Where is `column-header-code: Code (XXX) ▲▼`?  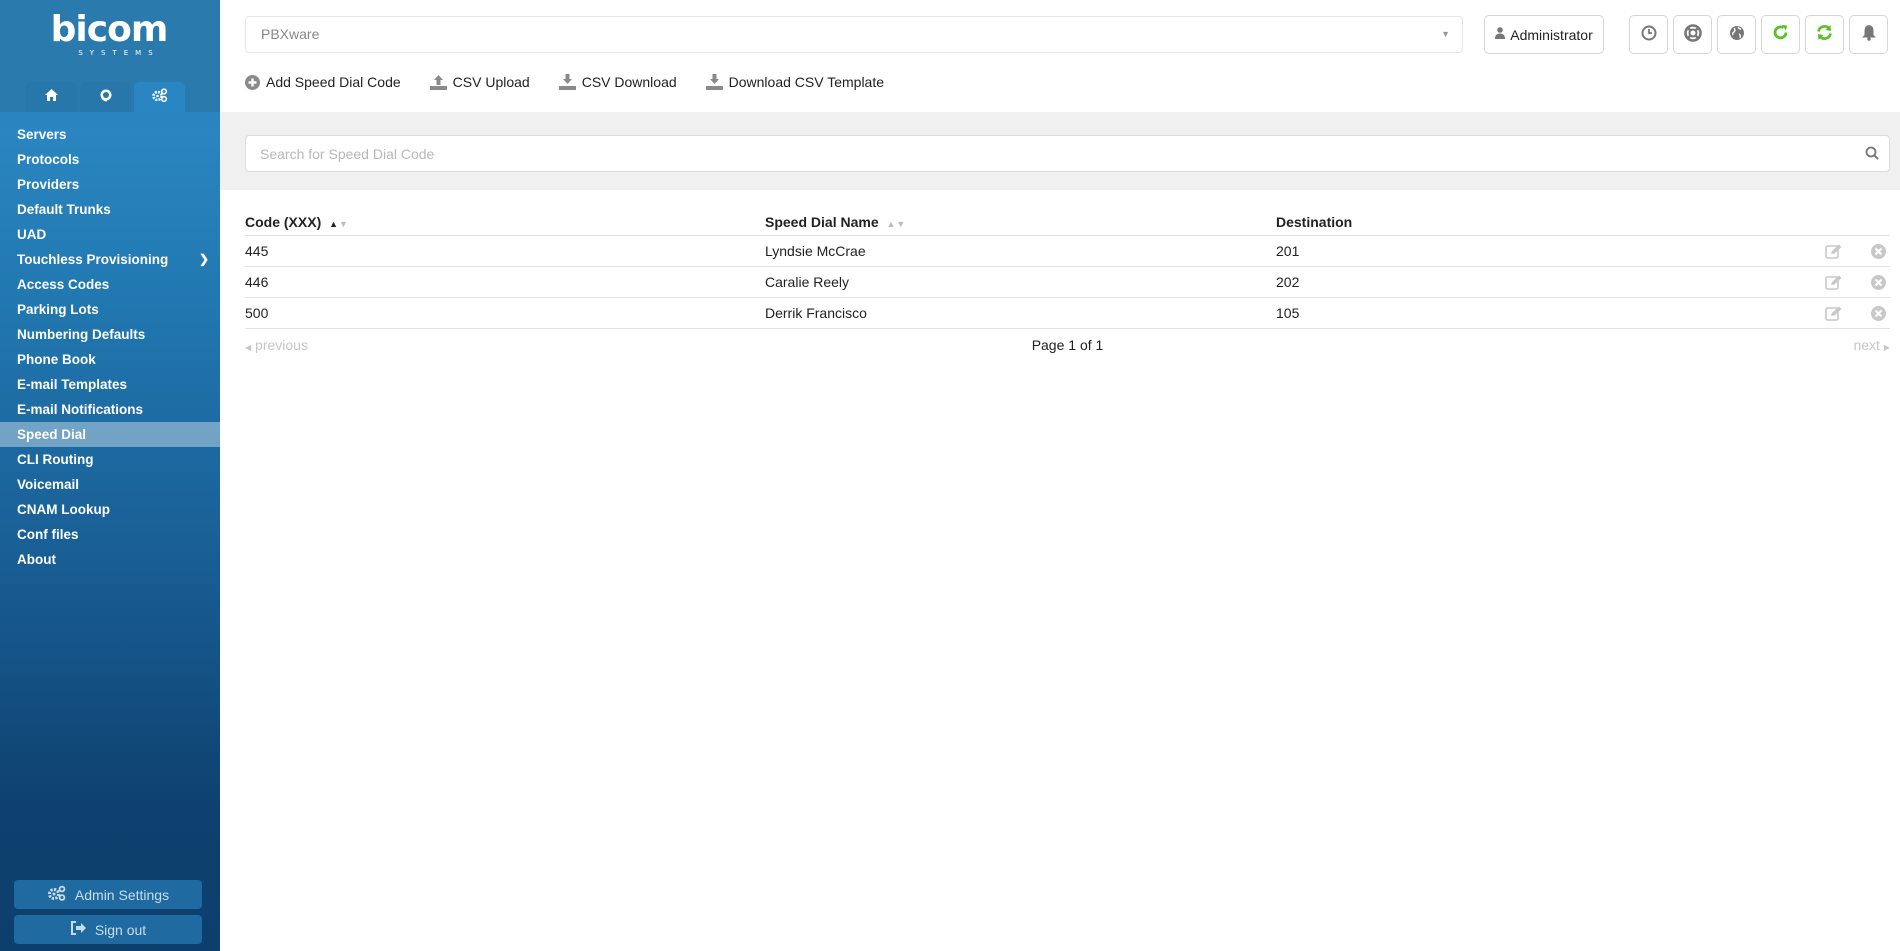 column-header-code: Code (XXX) ▲▼ is located at coordinates (505, 222).